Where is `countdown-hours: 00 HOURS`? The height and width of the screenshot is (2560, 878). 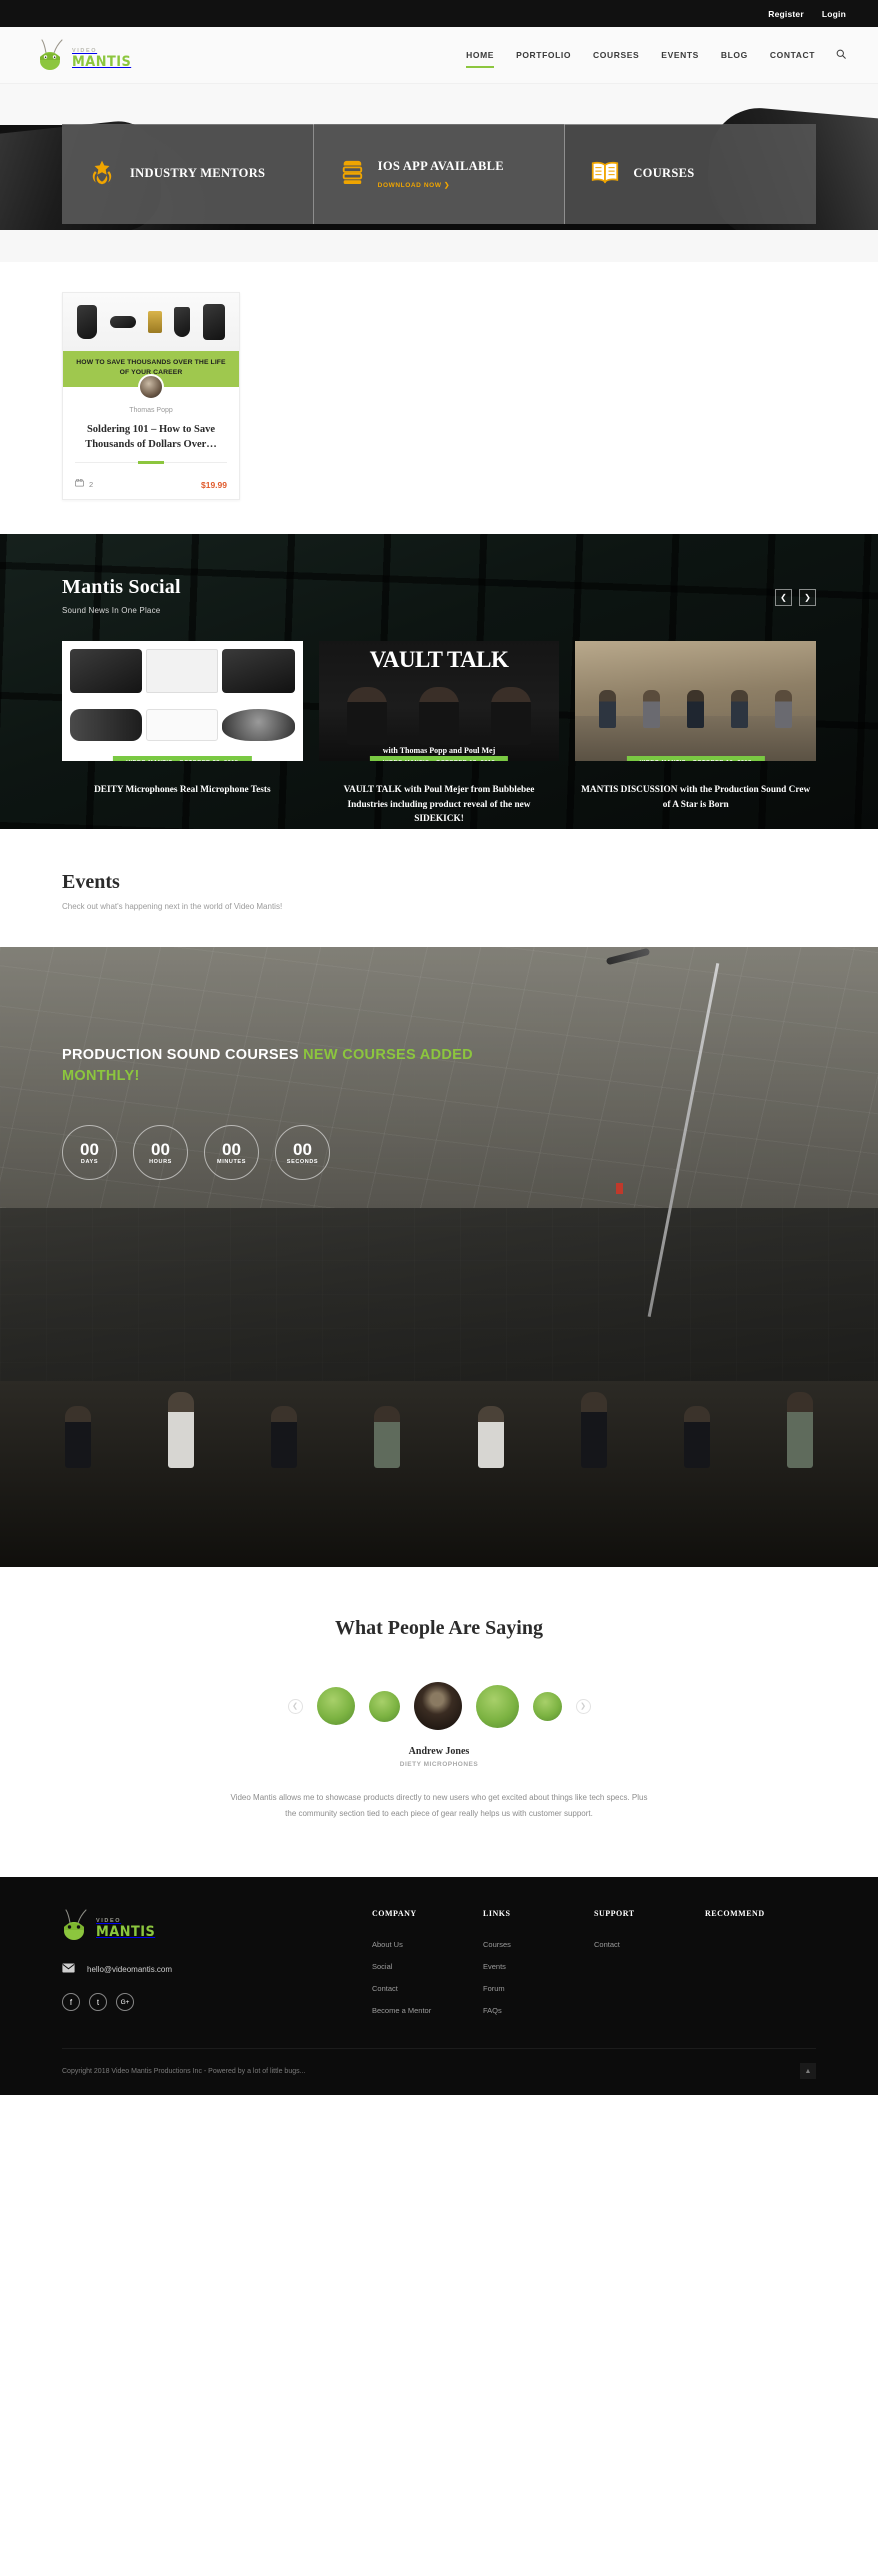 countdown-hours: 00 HOURS is located at coordinates (160, 1153).